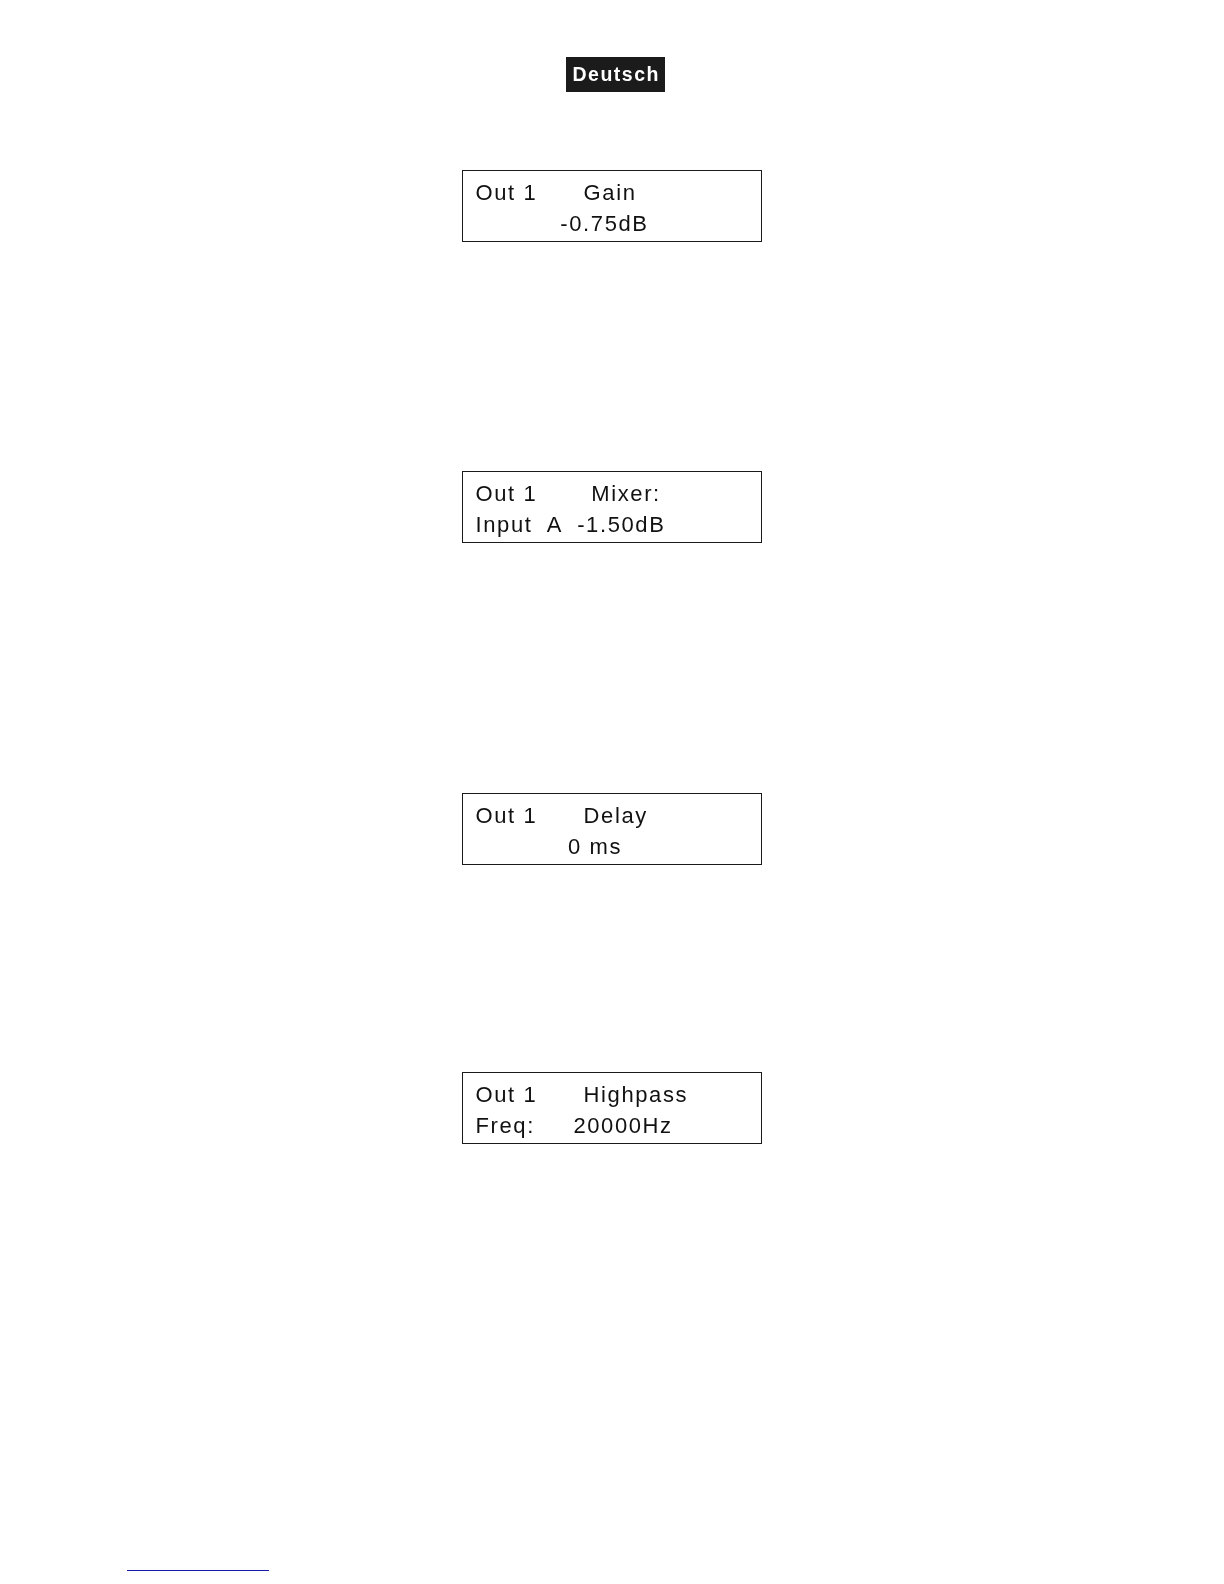 The height and width of the screenshot is (1584, 1224). I want to click on language-label: Deutsch, so click(615, 74).